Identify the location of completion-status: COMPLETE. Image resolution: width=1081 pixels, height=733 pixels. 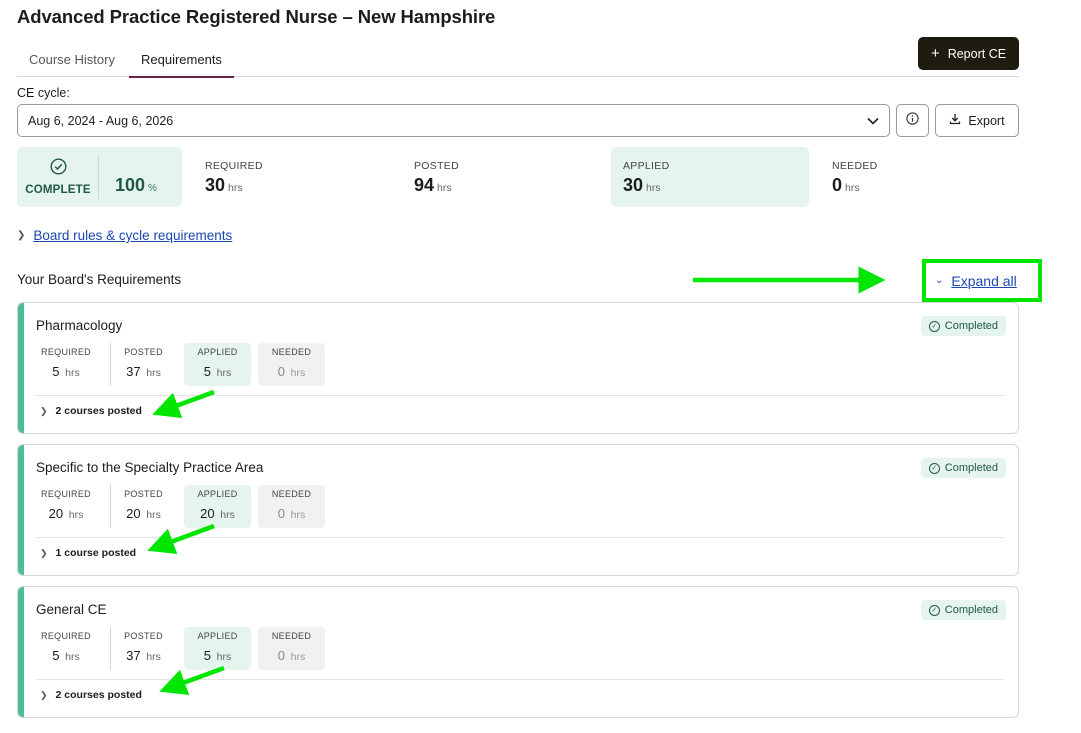
(58, 190).